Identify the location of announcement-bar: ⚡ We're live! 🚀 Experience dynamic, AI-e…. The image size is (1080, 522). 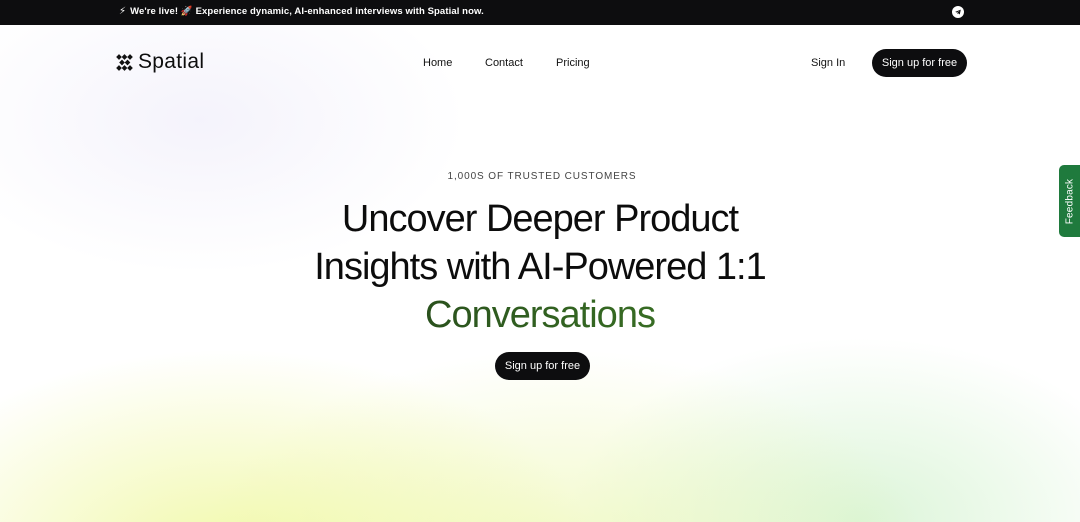
(540, 12).